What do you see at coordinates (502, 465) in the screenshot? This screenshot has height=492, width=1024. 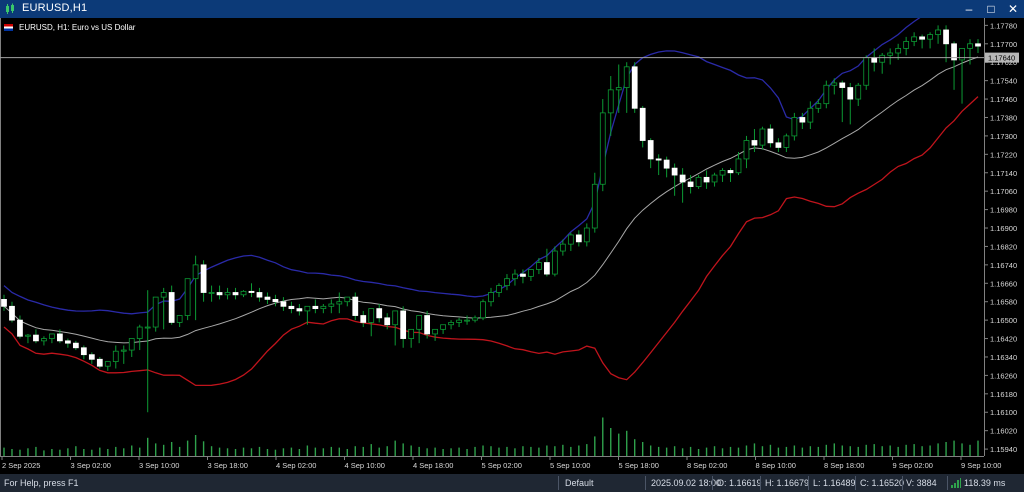 I see `time-tick-label: 5 Sep 02:00` at bounding box center [502, 465].